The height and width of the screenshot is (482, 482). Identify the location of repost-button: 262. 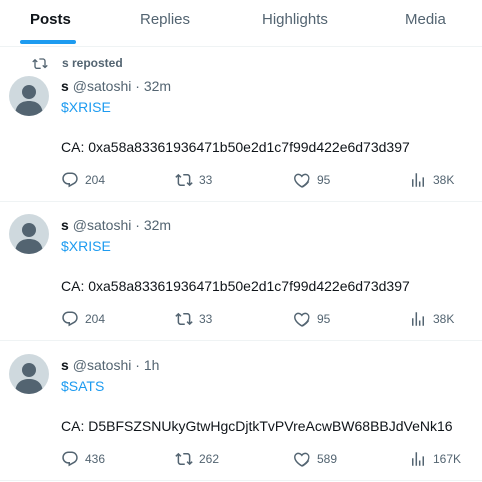
(197, 459).